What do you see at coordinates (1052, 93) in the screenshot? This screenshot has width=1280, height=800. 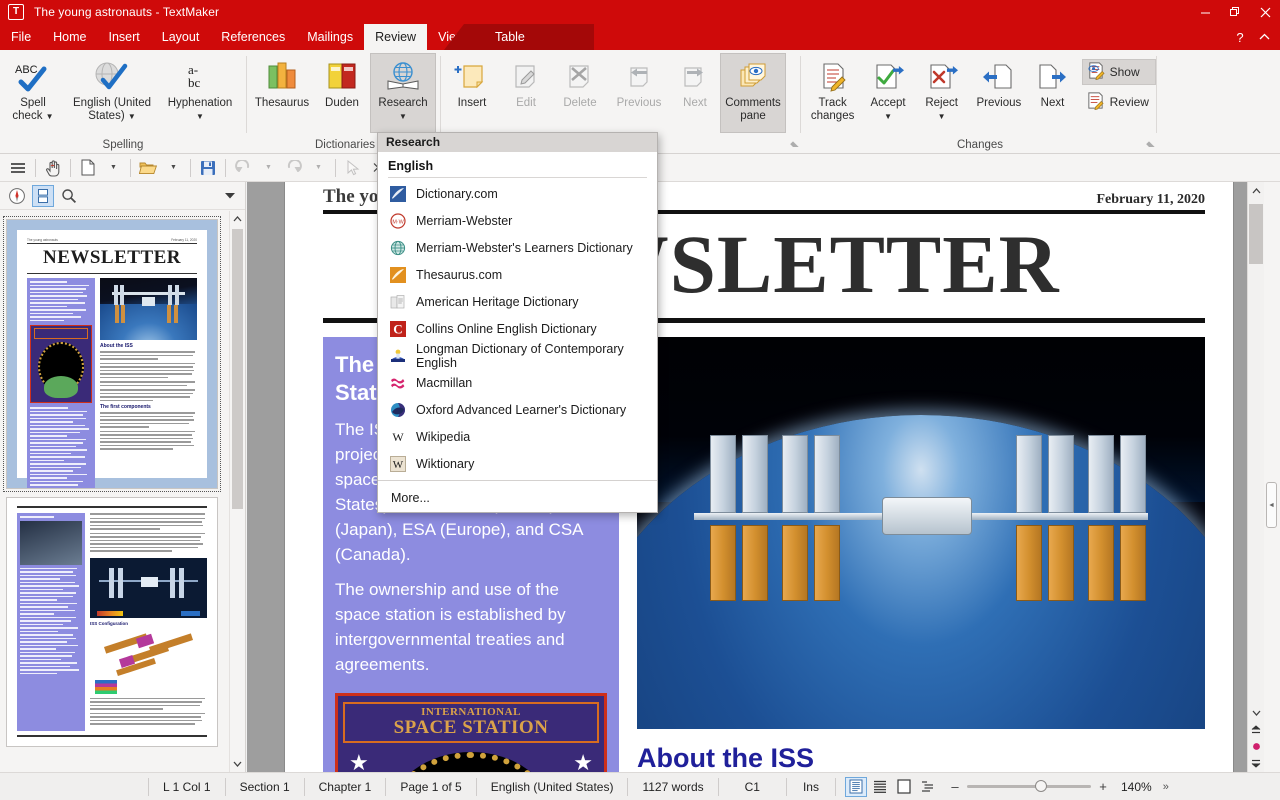 I see `next-change-button: Next` at bounding box center [1052, 93].